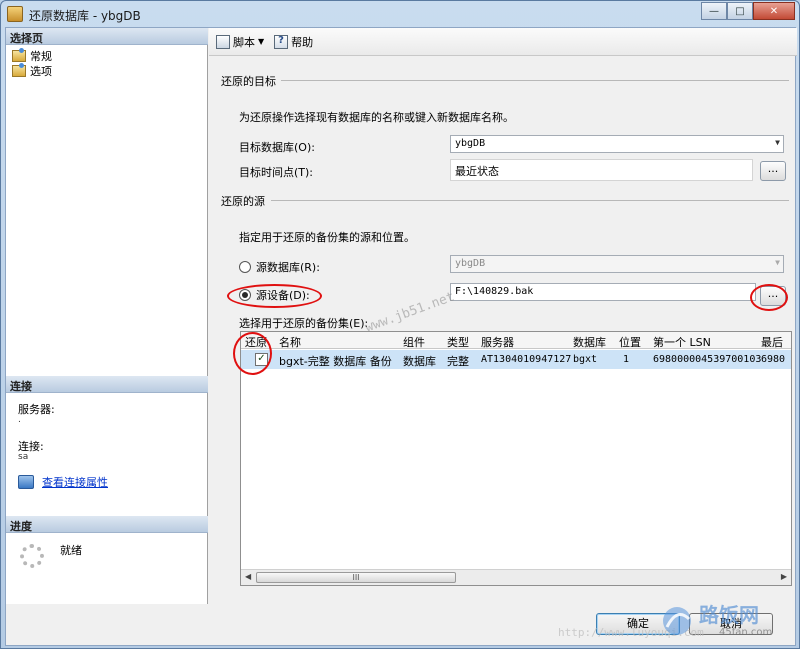 The image size is (800, 649). Describe the element at coordinates (630, 342) in the screenshot. I see `column-header: 位置` at that location.